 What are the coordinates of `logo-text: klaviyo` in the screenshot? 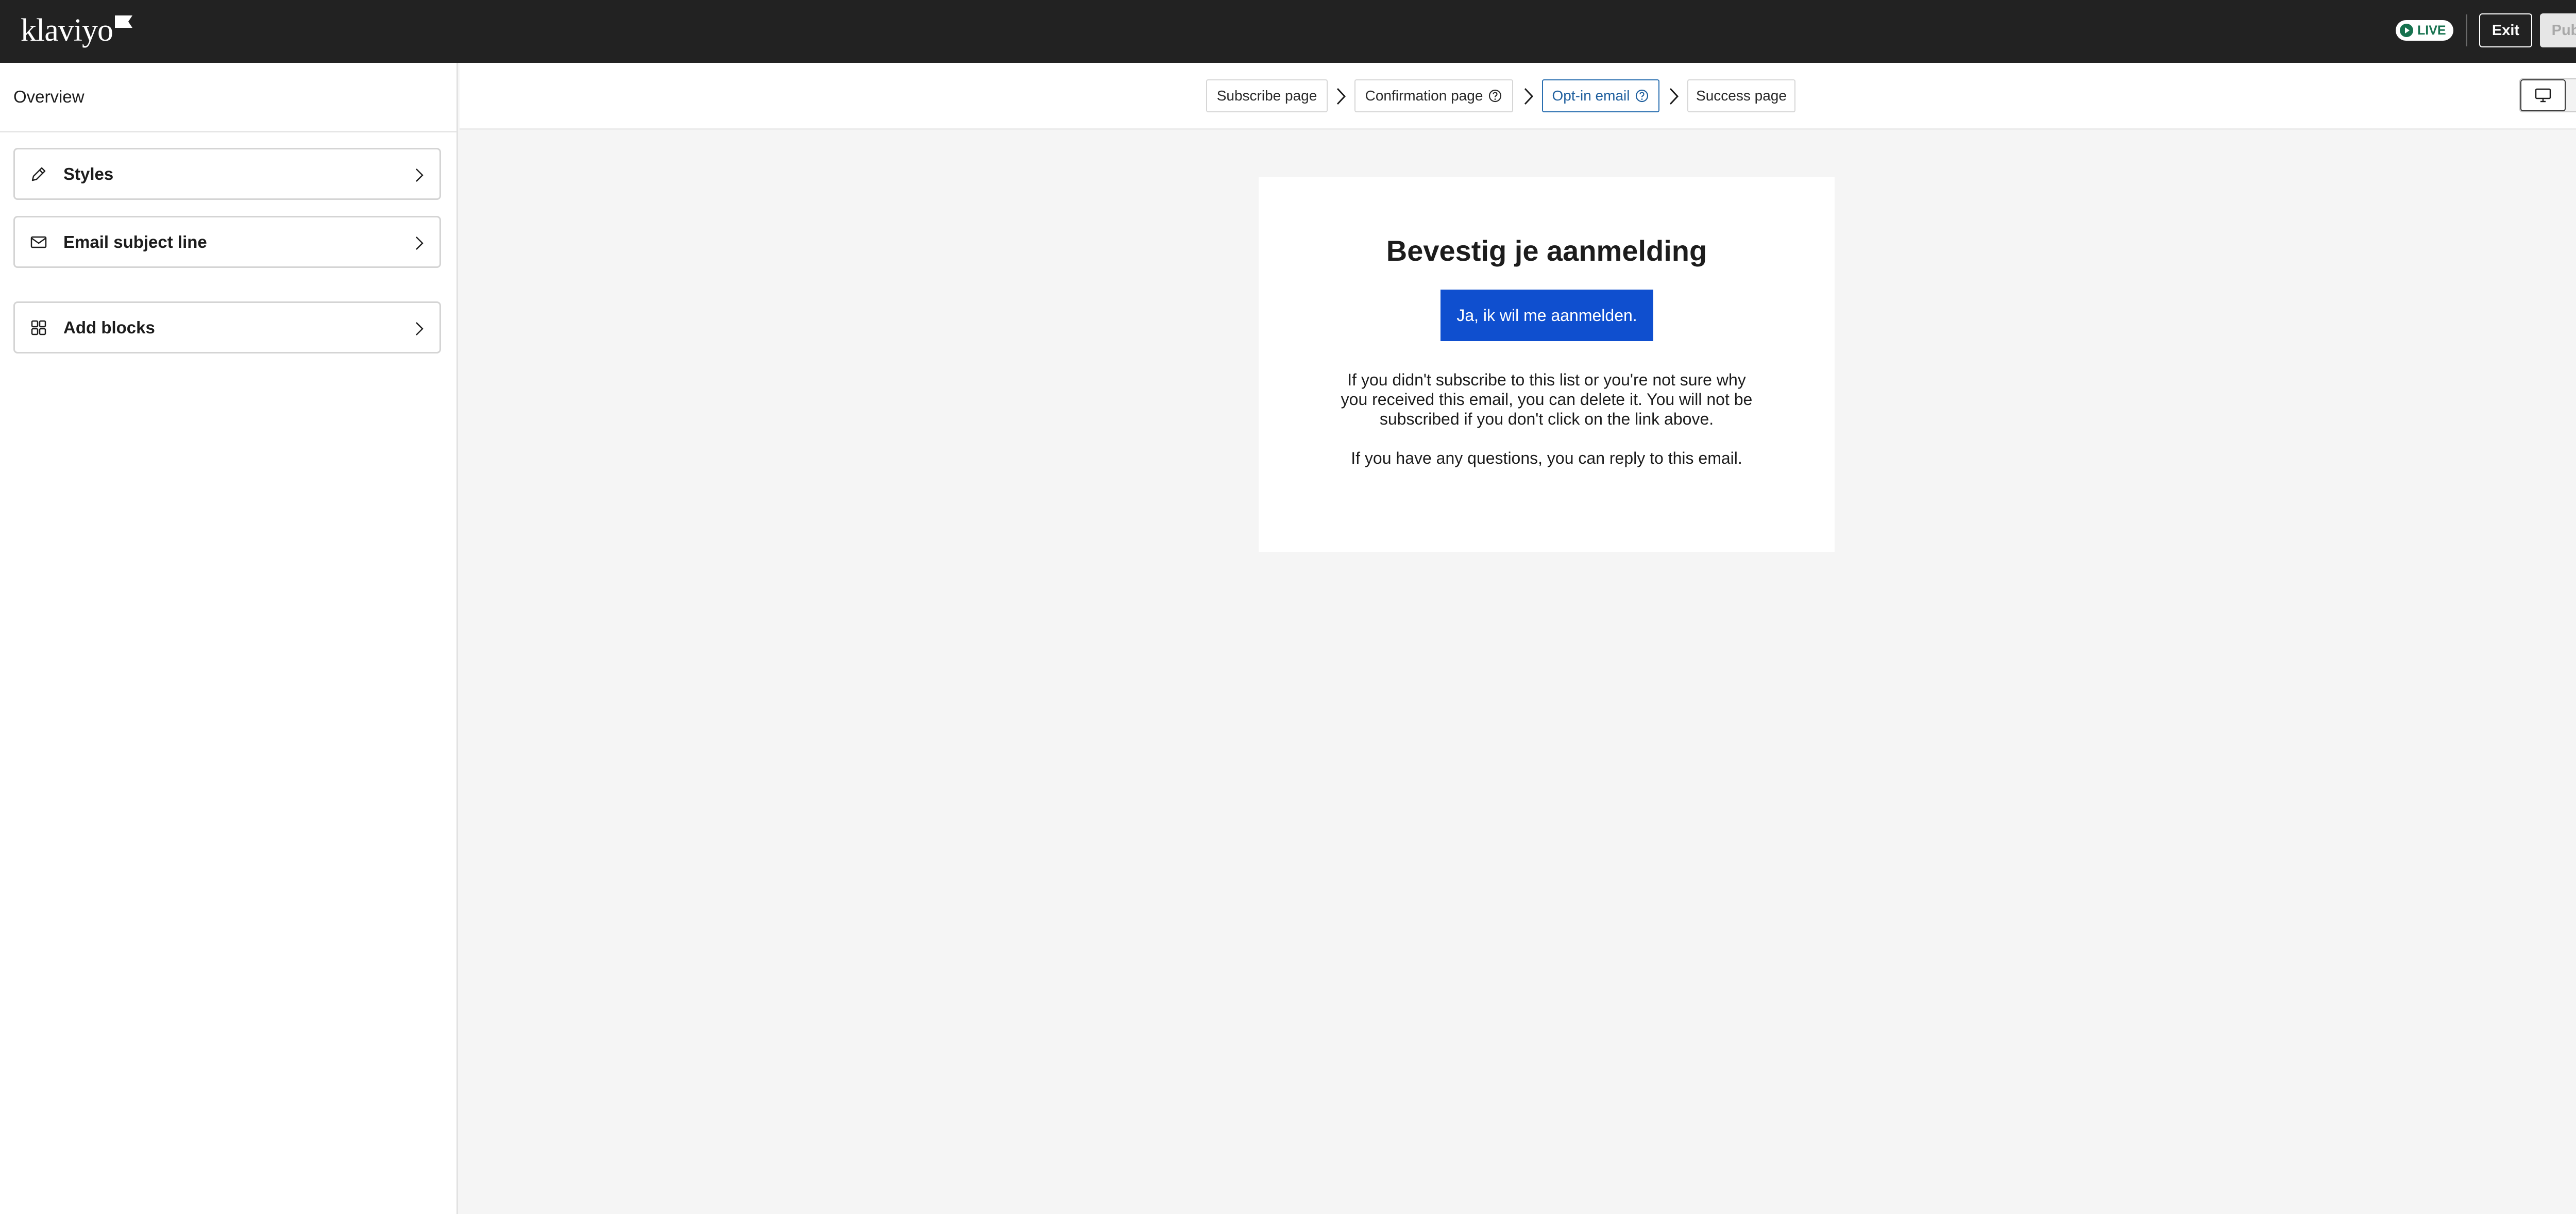 It's located at (67, 30).